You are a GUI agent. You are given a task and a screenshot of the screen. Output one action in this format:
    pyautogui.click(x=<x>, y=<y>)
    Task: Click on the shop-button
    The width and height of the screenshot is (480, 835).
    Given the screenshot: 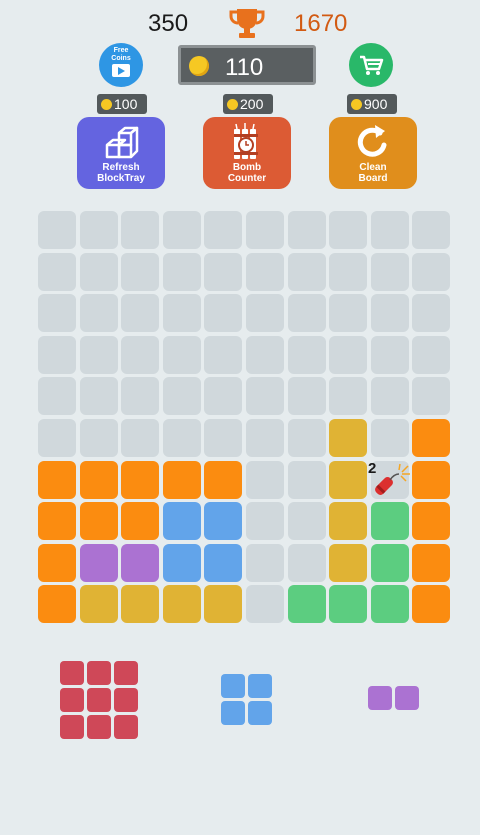 What is the action you would take?
    pyautogui.click(x=371, y=65)
    